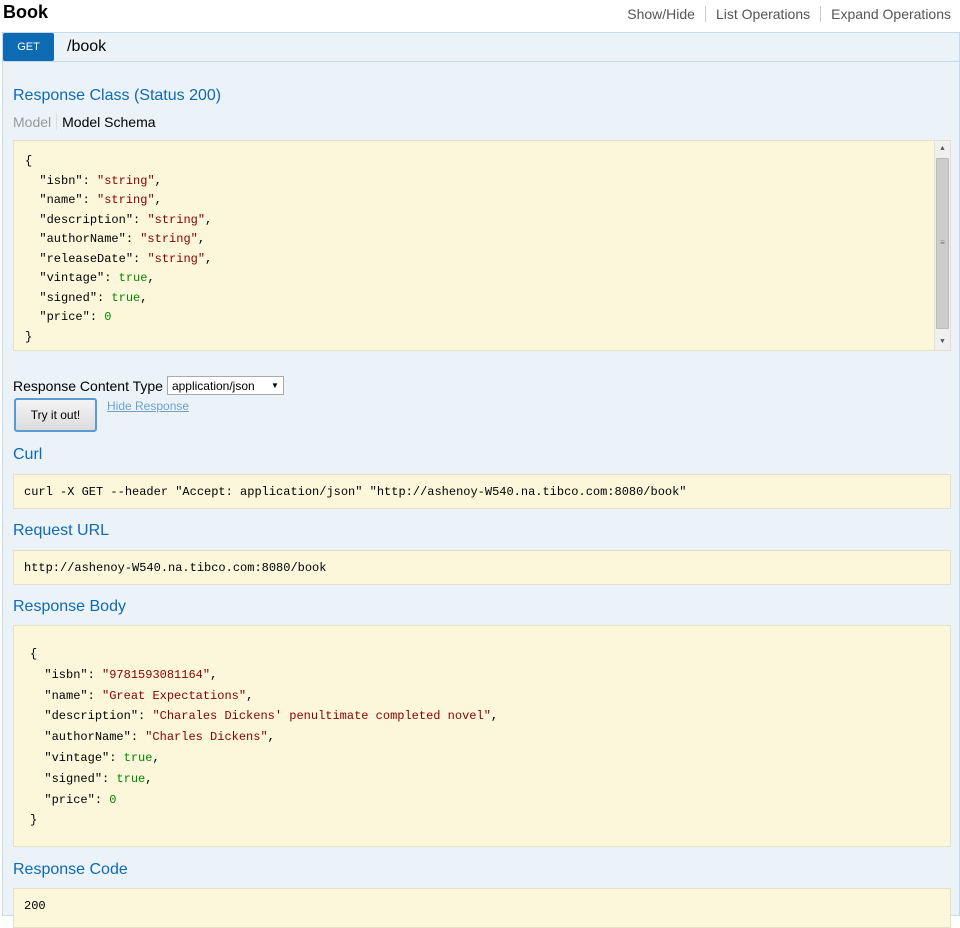 This screenshot has height=928, width=960. What do you see at coordinates (942, 149) in the screenshot?
I see `scroll-up-arrow-icon: ▲` at bounding box center [942, 149].